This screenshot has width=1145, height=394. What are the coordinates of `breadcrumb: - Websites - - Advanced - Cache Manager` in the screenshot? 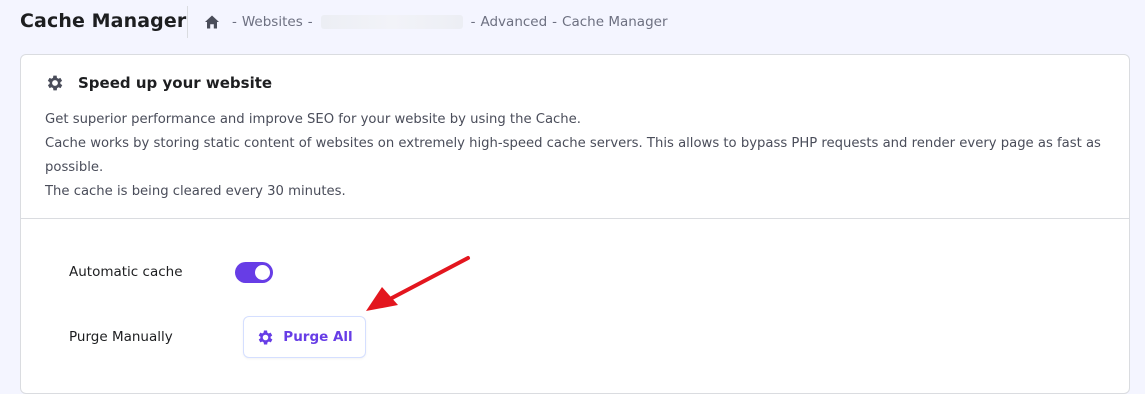 It's located at (436, 22).